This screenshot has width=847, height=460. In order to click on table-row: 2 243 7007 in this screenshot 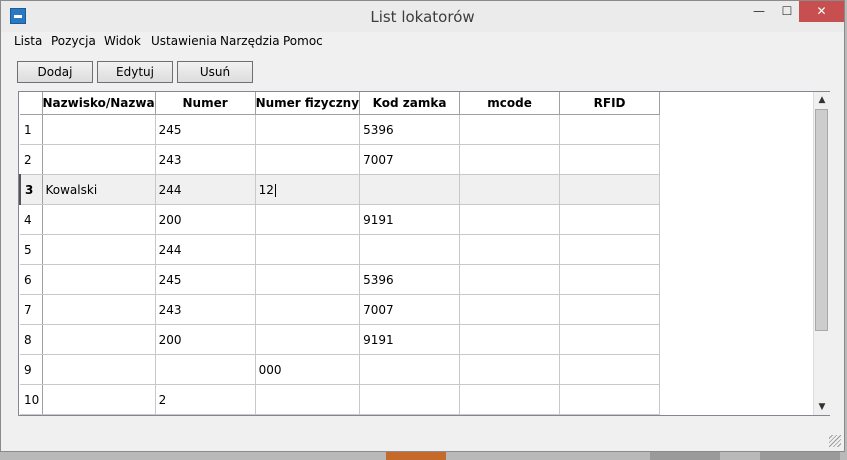, I will do `click(340, 159)`.